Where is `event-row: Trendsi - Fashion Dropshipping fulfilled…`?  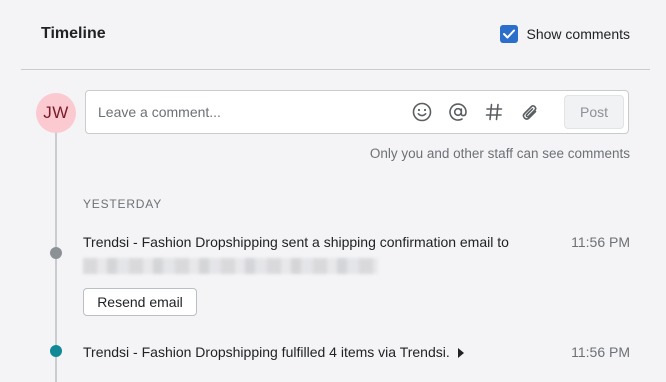
event-row: Trendsi - Fashion Dropshipping fulfilled… is located at coordinates (273, 352).